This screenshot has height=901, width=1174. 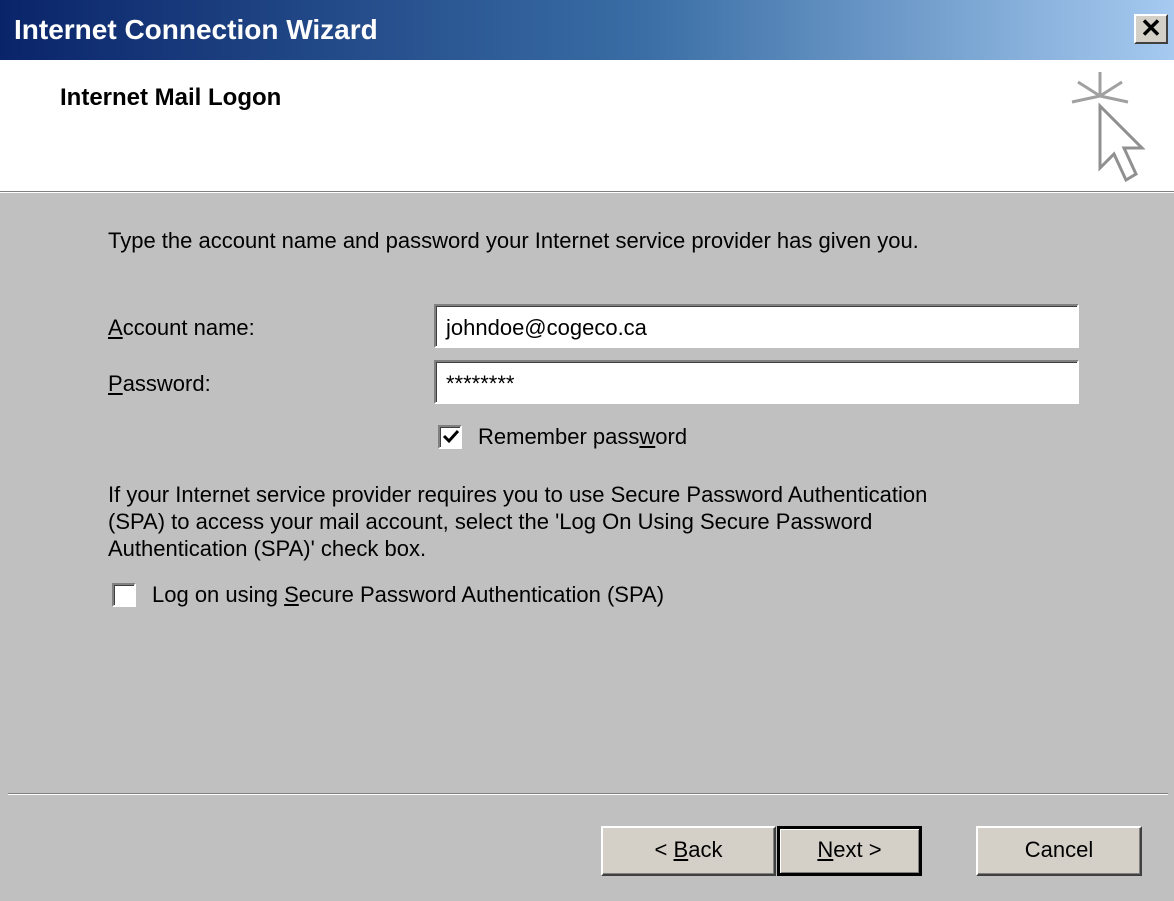 I want to click on title-bar: Internet Connection Wizard ✕, so click(x=587, y=30).